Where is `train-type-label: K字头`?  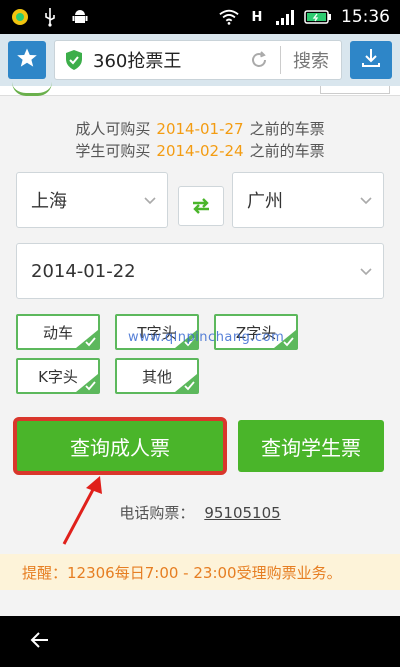 train-type-label: K字头 is located at coordinates (58, 376).